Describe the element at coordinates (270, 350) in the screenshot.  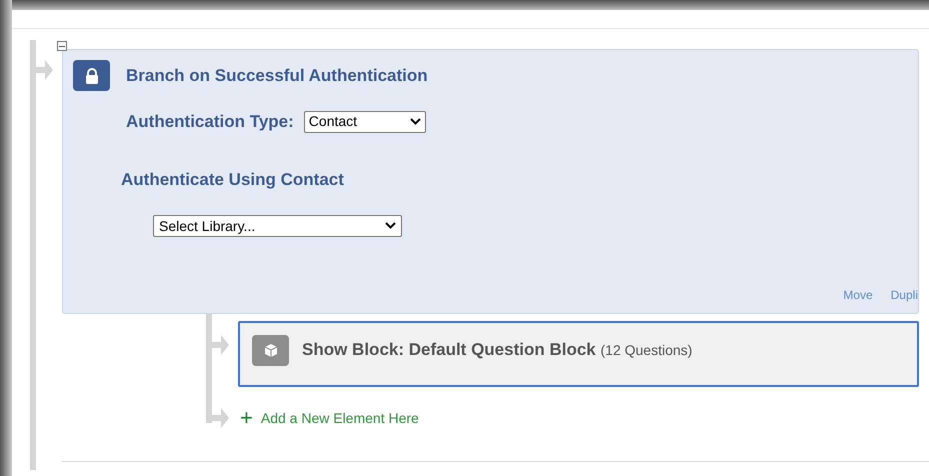
I see `cube-icon` at that location.